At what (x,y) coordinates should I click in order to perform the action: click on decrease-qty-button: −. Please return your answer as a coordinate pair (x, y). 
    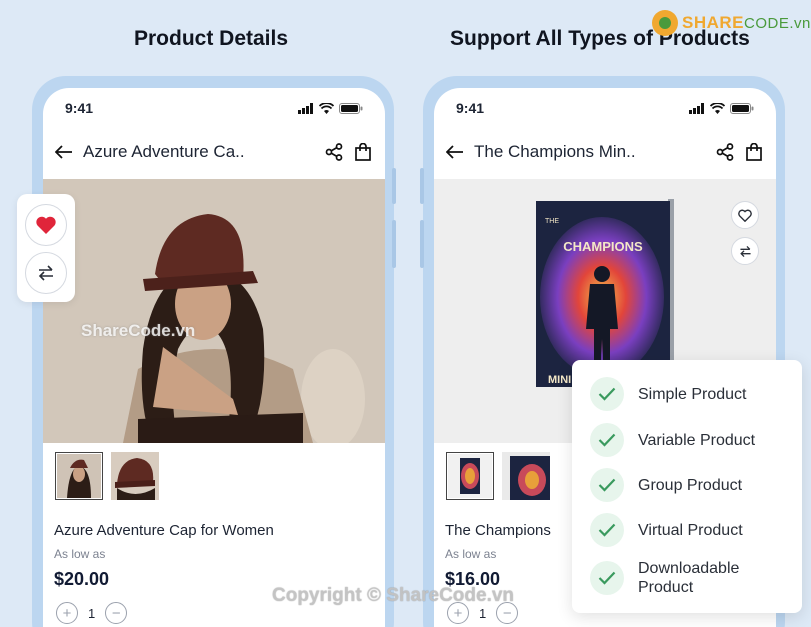
    Looking at the image, I should click on (116, 613).